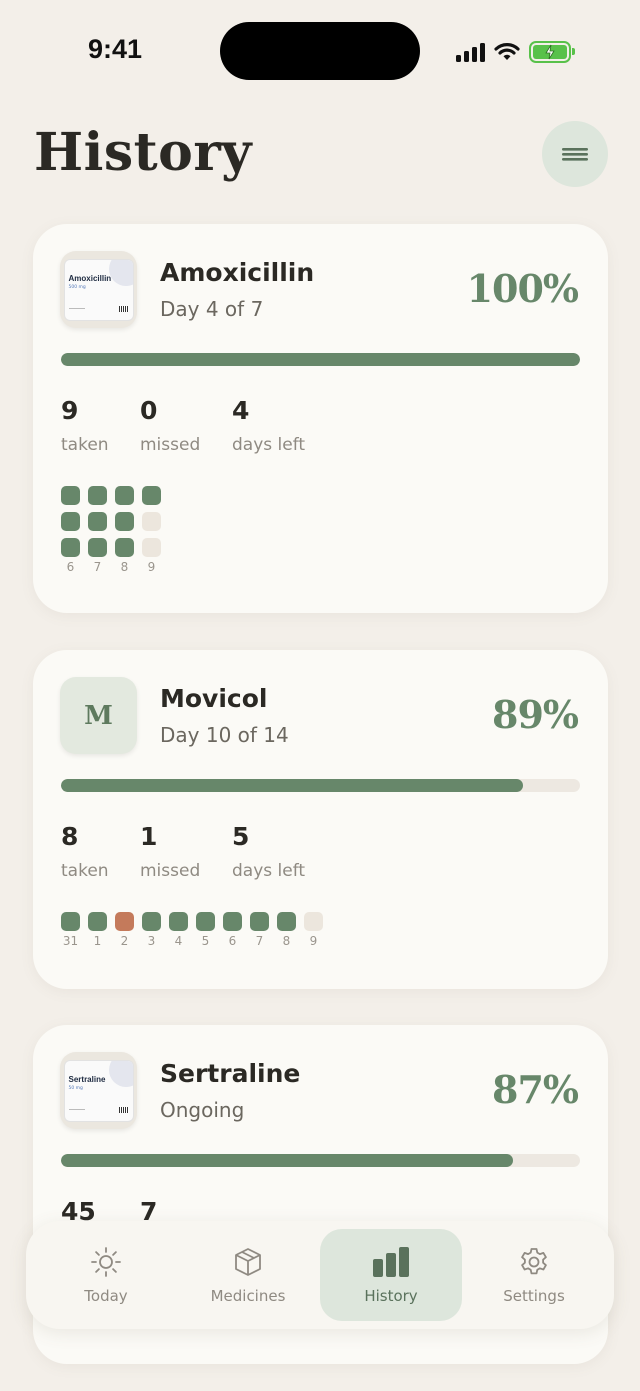 The height and width of the screenshot is (1391, 640). What do you see at coordinates (248, 1262) in the screenshot?
I see `box-icon` at bounding box center [248, 1262].